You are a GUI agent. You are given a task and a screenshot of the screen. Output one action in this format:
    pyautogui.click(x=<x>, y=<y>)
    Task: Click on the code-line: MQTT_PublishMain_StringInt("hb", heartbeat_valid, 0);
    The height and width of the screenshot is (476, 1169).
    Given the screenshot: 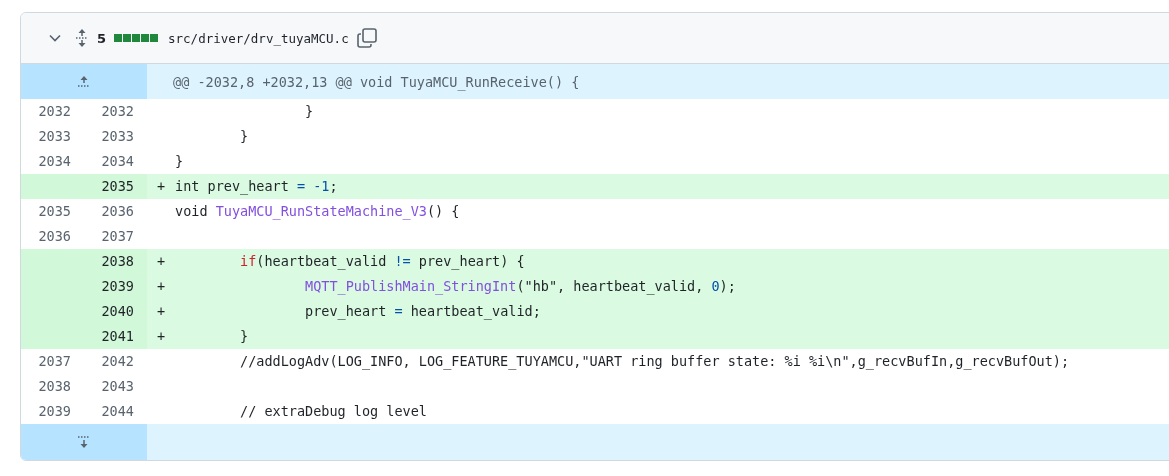 What is the action you would take?
    pyautogui.click(x=520, y=287)
    